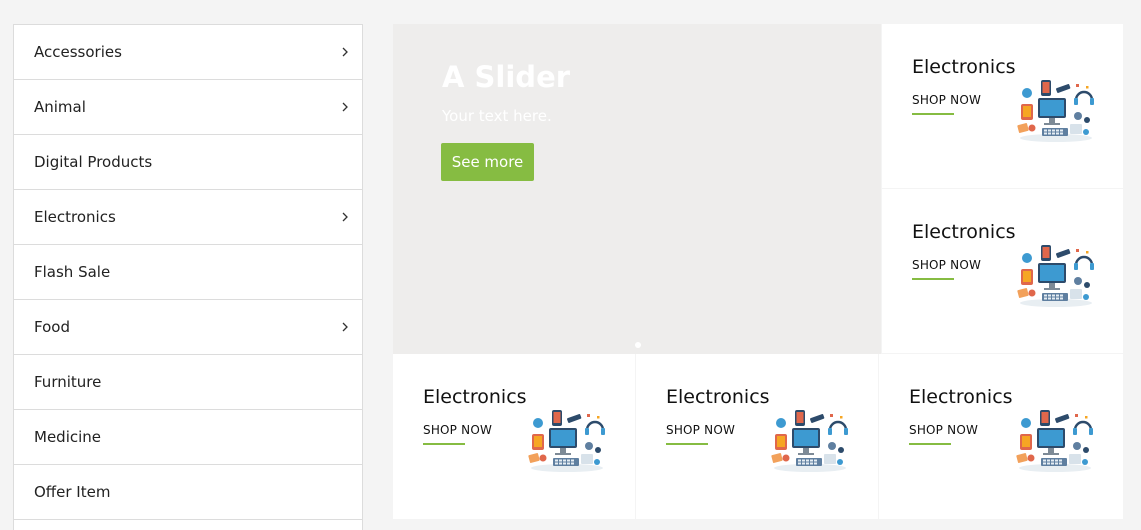  Describe the element at coordinates (93, 162) in the screenshot. I see `sidebar-item-label: Digital Products` at that location.